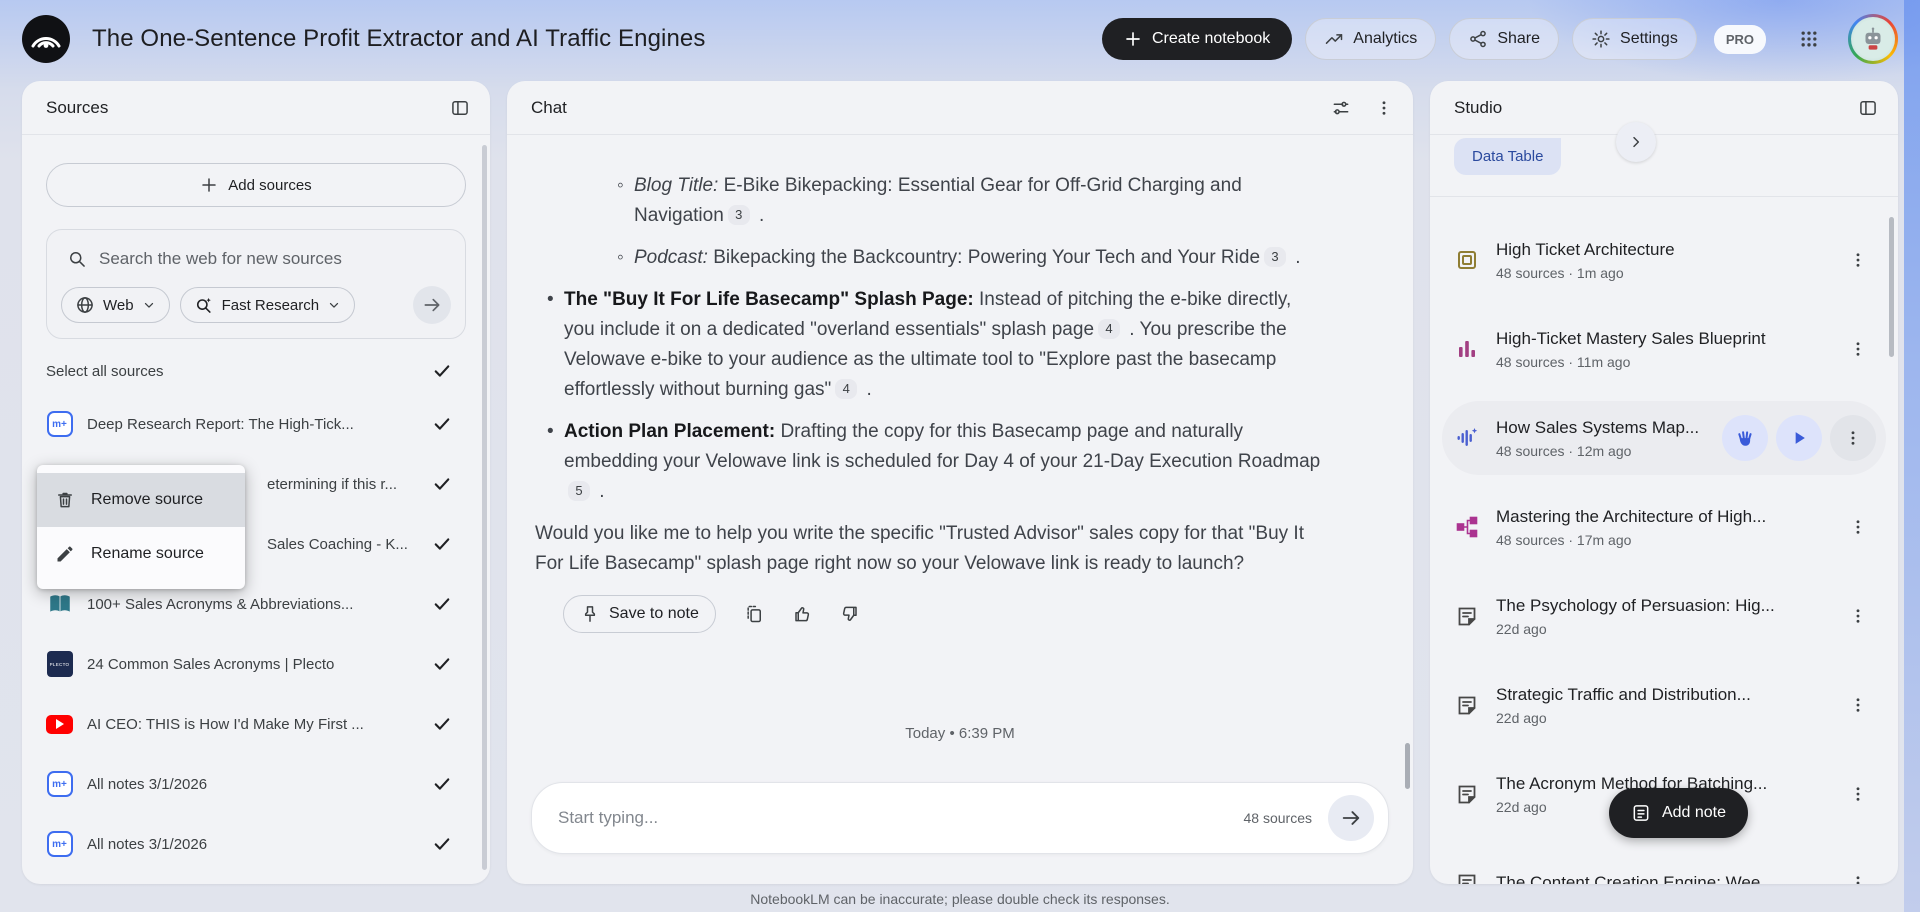 This screenshot has width=1920, height=912. I want to click on copy-icon, so click(754, 614).